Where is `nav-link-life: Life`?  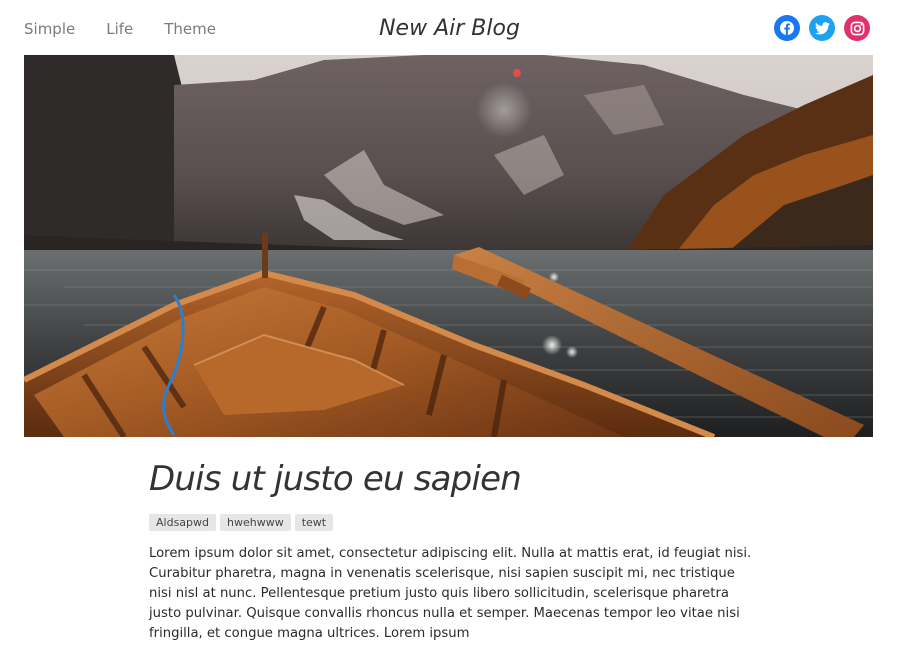
nav-link-life: Life is located at coordinates (119, 29).